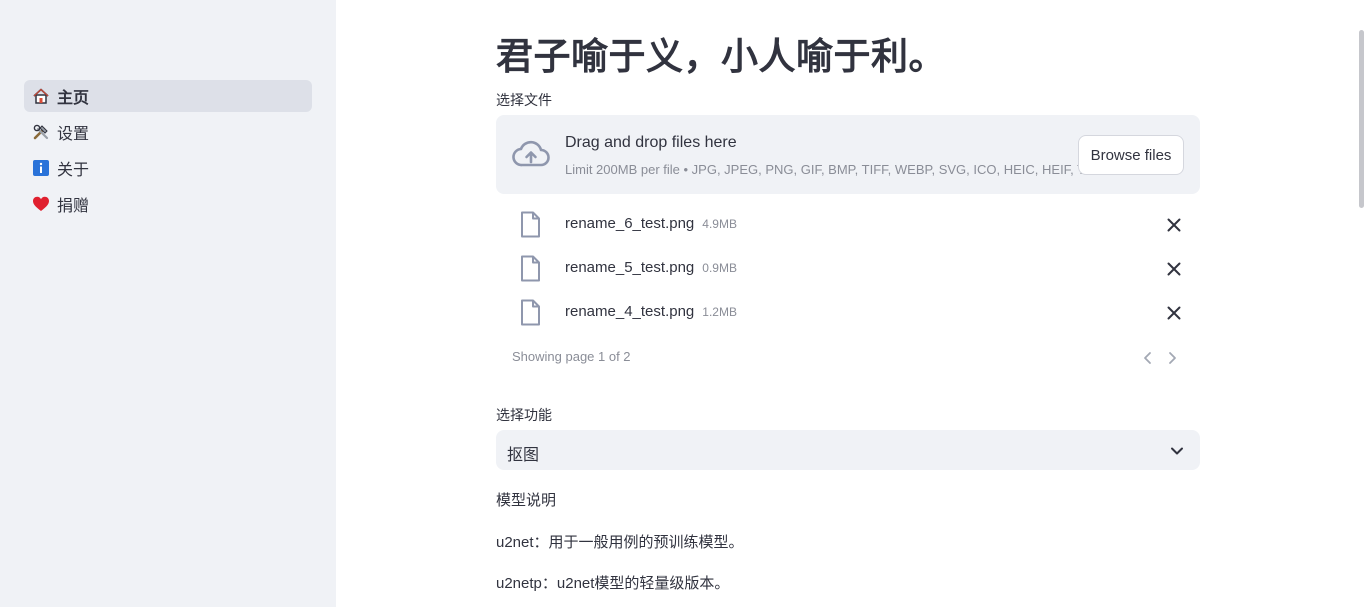 The height and width of the screenshot is (607, 1366). I want to click on uploaded-file-row: rename_6_test.png 4.9MB, so click(848, 225).